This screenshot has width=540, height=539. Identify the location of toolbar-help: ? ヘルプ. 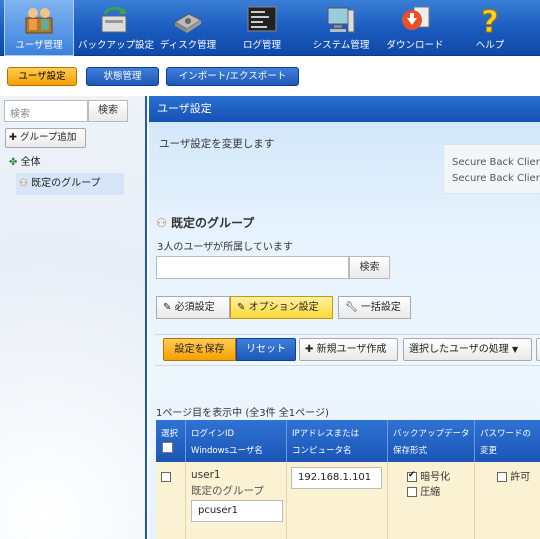
(490, 28).